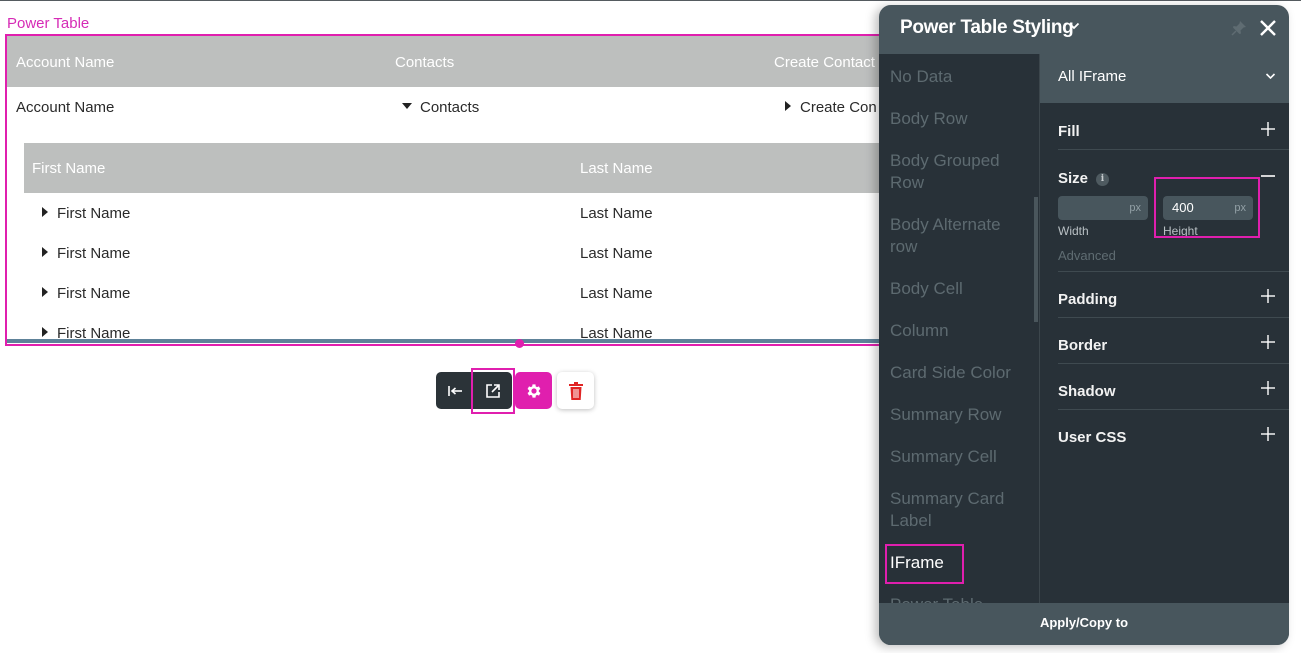 This screenshot has width=1301, height=653. What do you see at coordinates (1173, 295) in the screenshot?
I see `section-padding: Padding` at bounding box center [1173, 295].